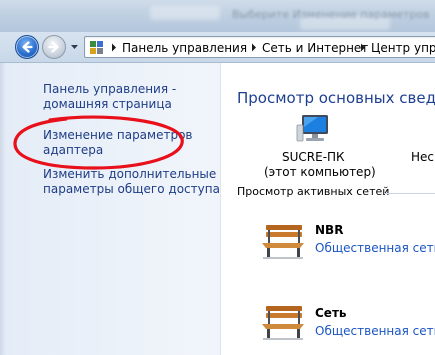  Describe the element at coordinates (331, 313) in the screenshot. I see `network-name: Сеть` at that location.